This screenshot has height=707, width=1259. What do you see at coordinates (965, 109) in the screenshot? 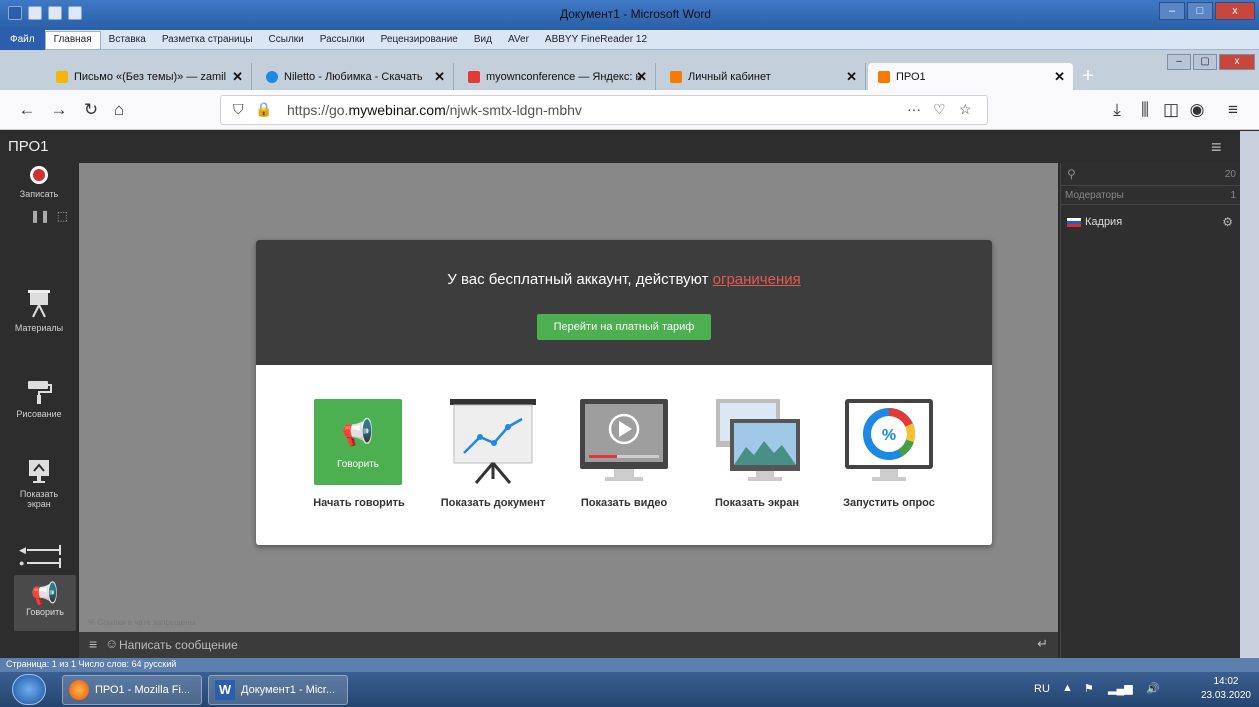
I see `bookmark-star-icon: ☆` at bounding box center [965, 109].